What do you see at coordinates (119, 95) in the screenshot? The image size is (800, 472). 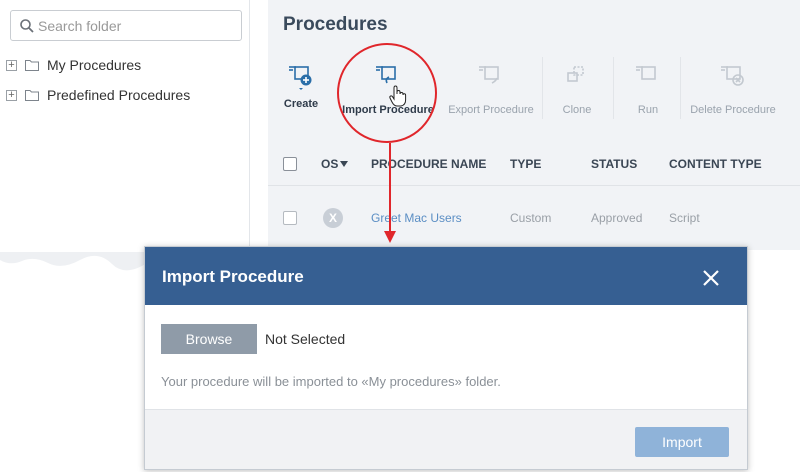 I see `tree-item-label: Predefined Procedures` at bounding box center [119, 95].